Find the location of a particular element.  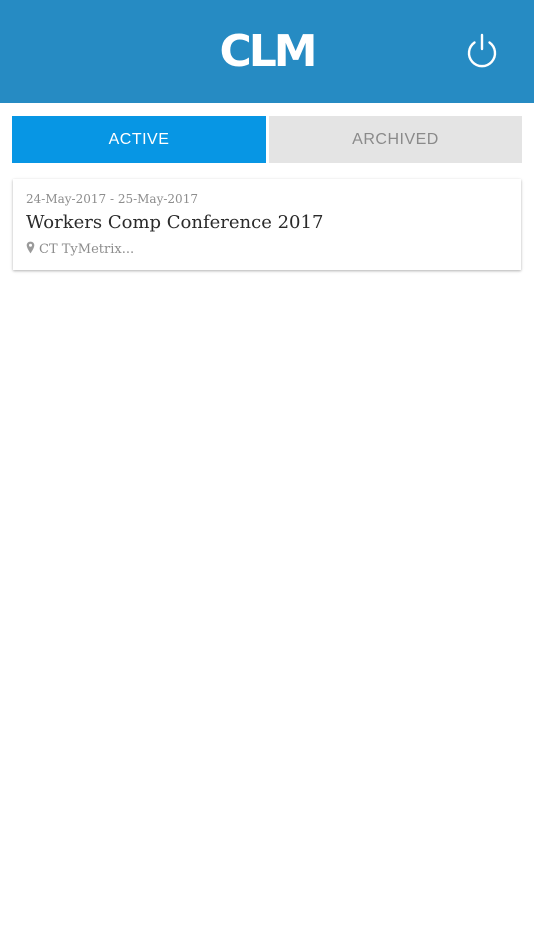

tab-active: ACTIVE is located at coordinates (139, 139).